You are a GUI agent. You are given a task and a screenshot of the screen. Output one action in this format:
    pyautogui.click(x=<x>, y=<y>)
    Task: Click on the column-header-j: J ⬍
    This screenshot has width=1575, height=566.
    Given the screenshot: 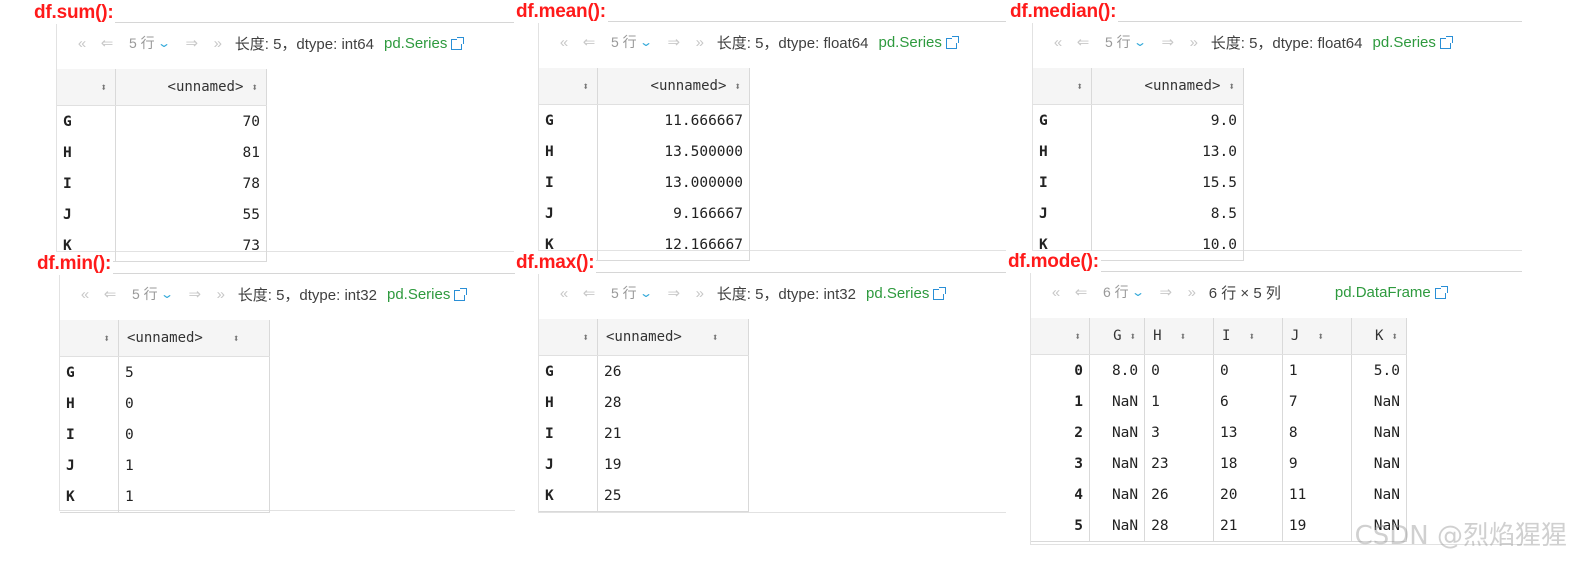 What is the action you would take?
    pyautogui.click(x=1317, y=336)
    